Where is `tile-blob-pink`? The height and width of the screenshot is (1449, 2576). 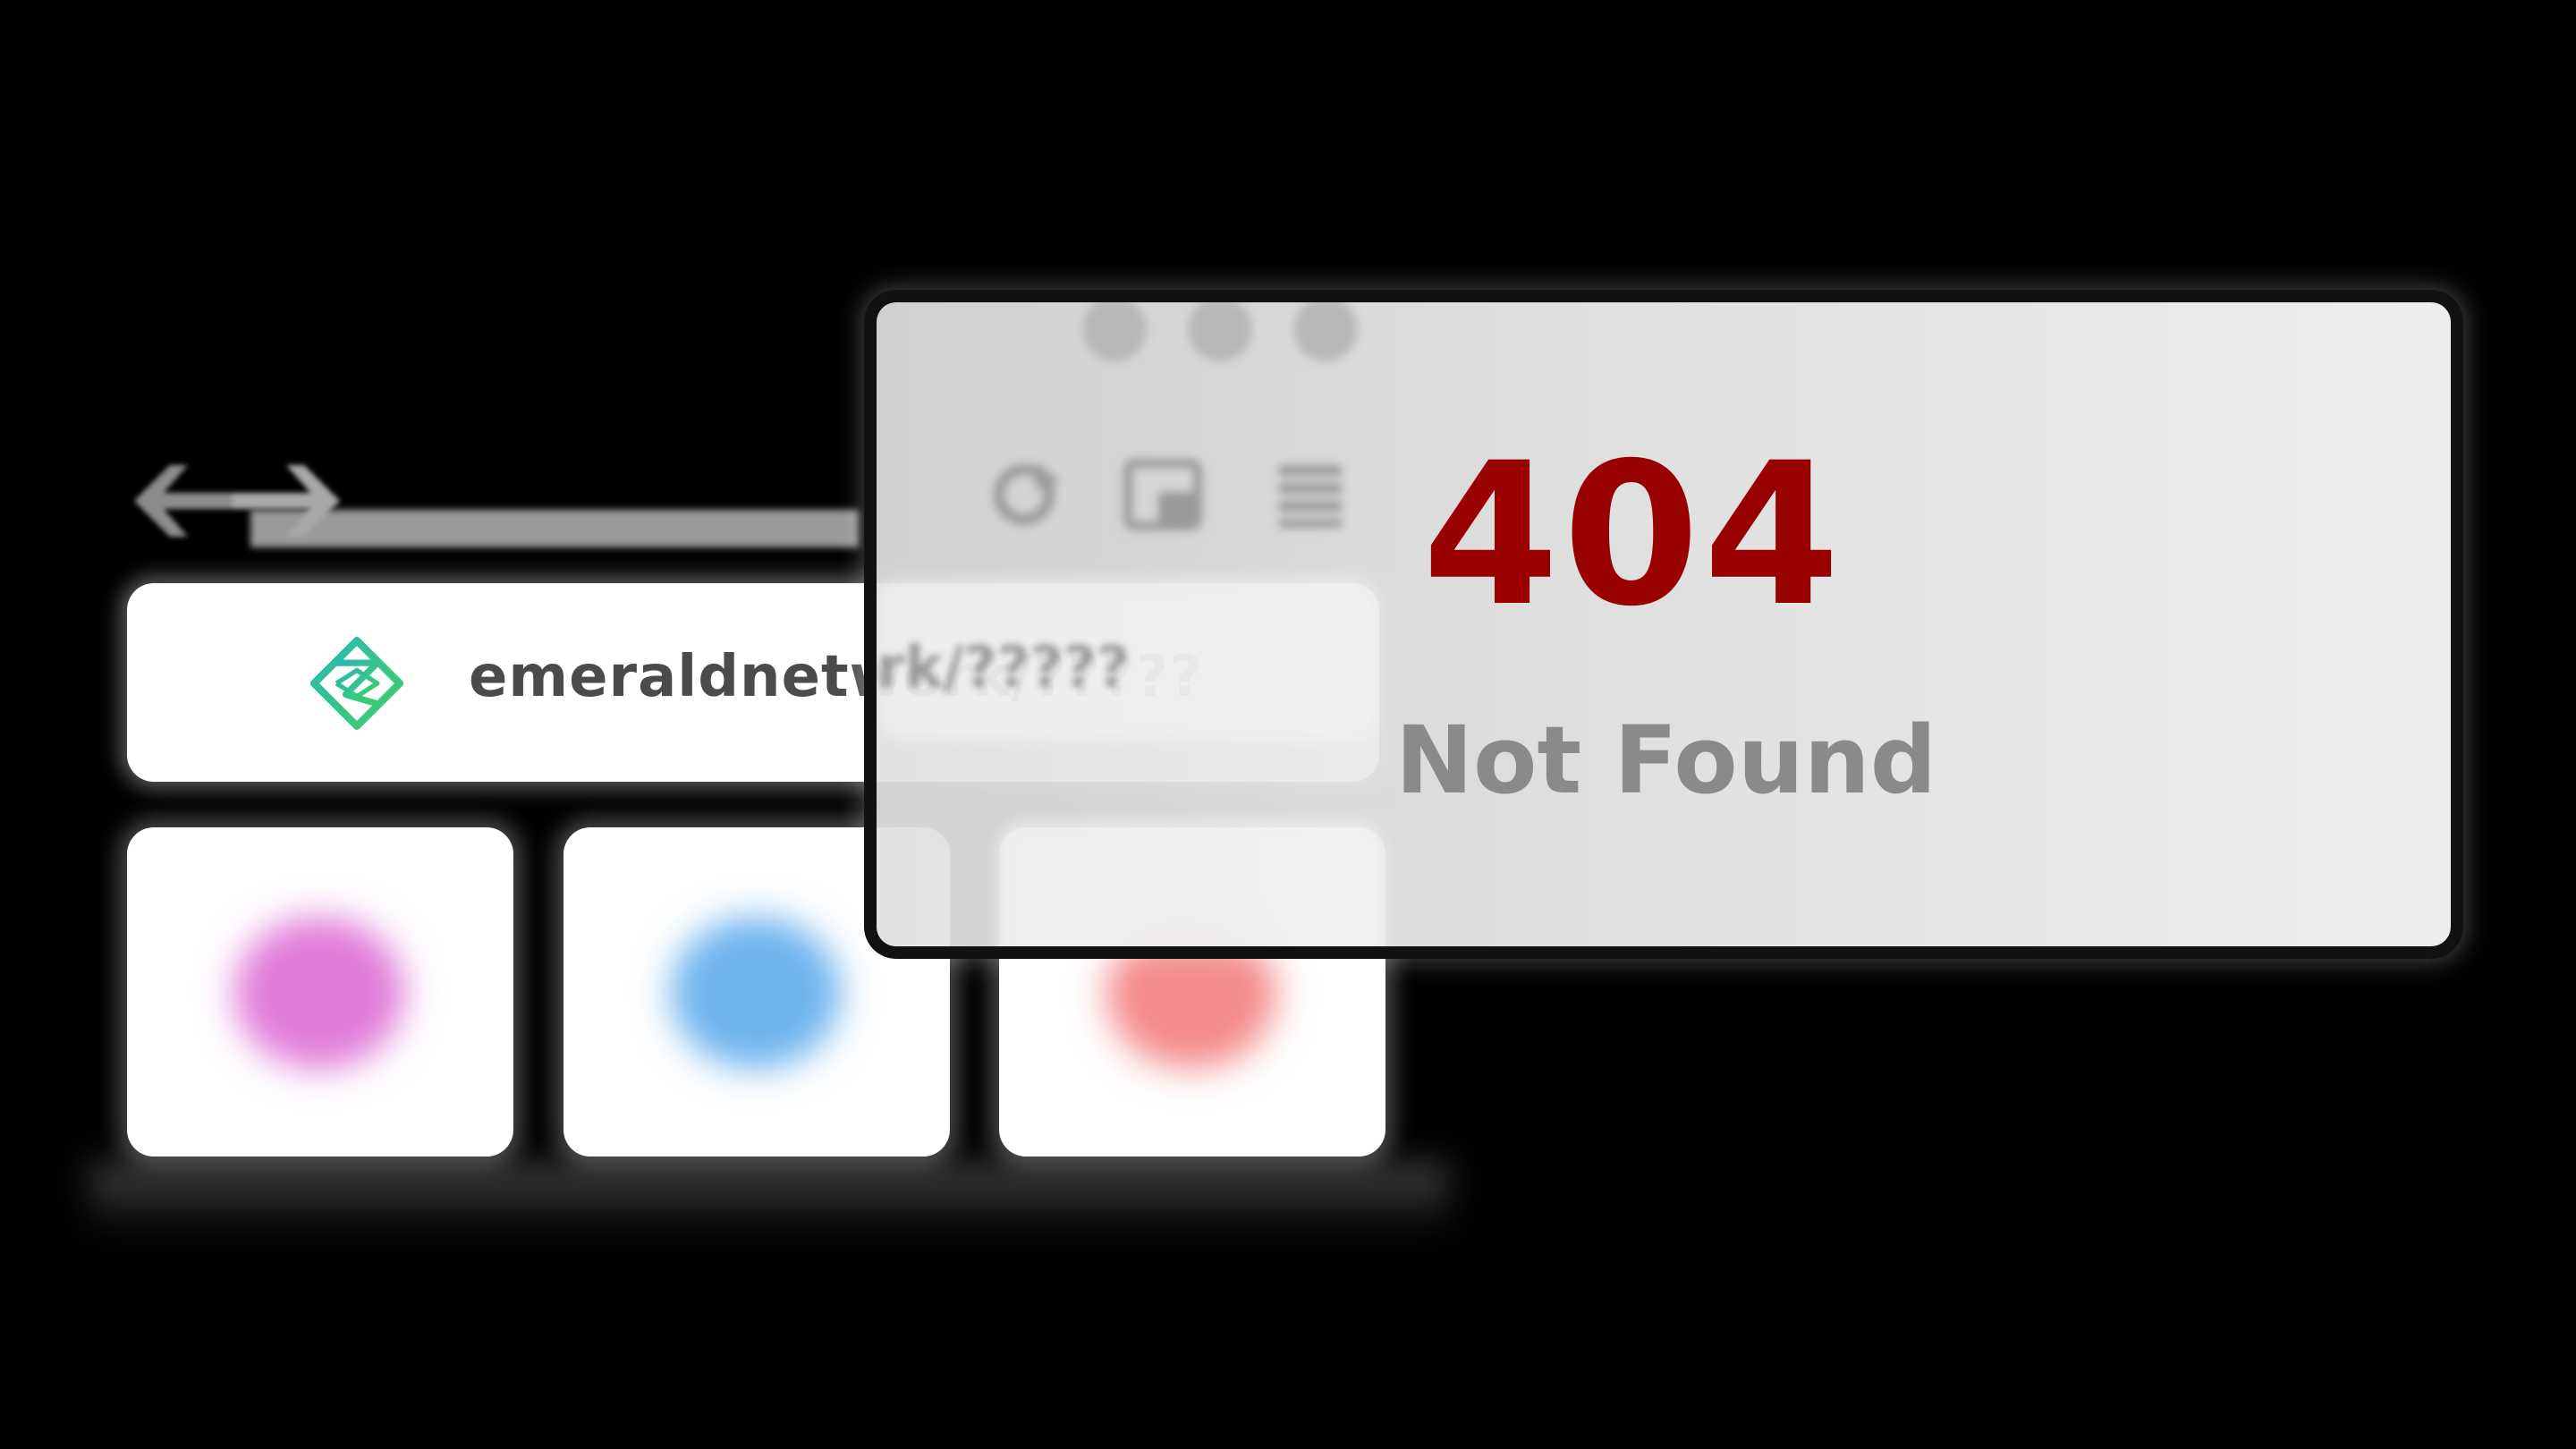
tile-blob-pink is located at coordinates (319, 993).